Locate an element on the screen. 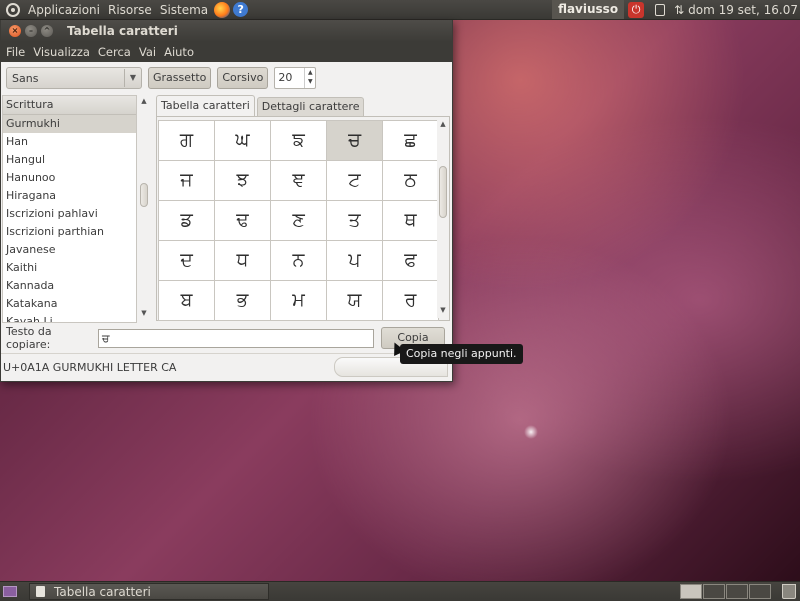 The width and height of the screenshot is (800, 601). character-cell: ਪ is located at coordinates (355, 261).